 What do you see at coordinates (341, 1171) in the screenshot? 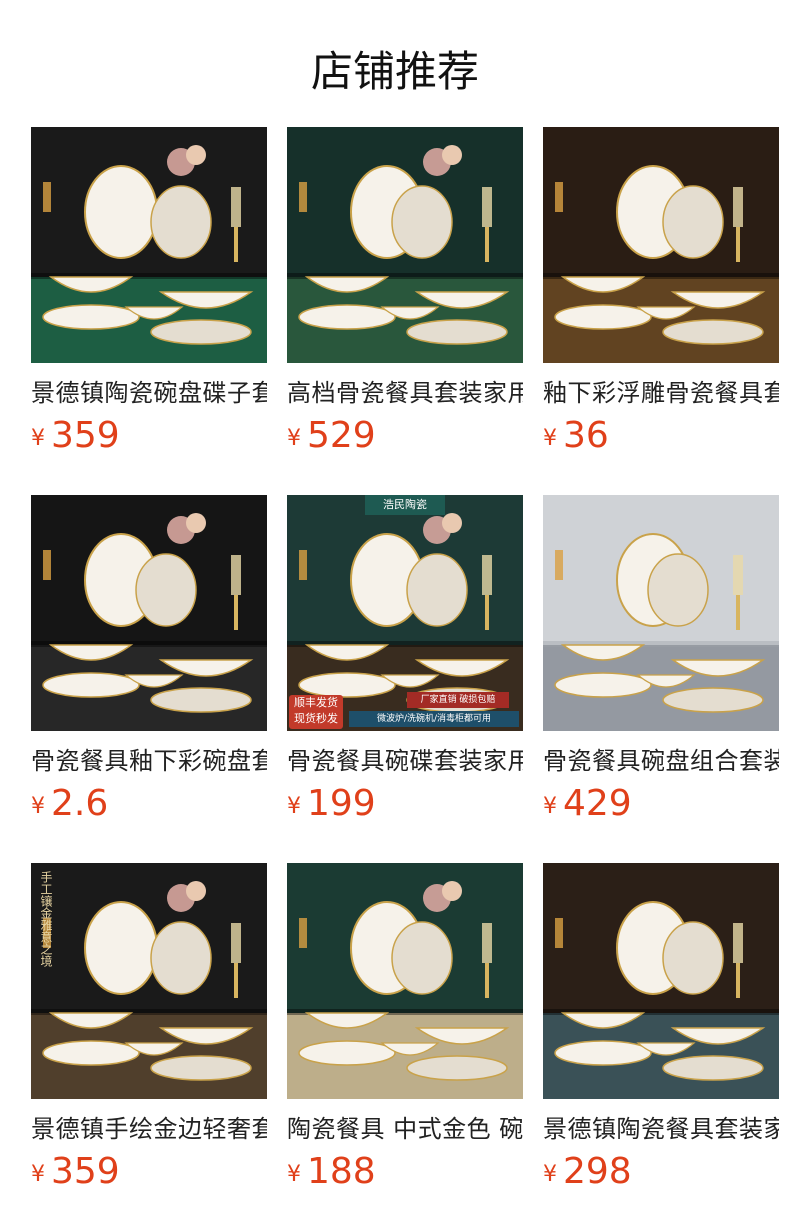
I see `price-value: 188` at bounding box center [341, 1171].